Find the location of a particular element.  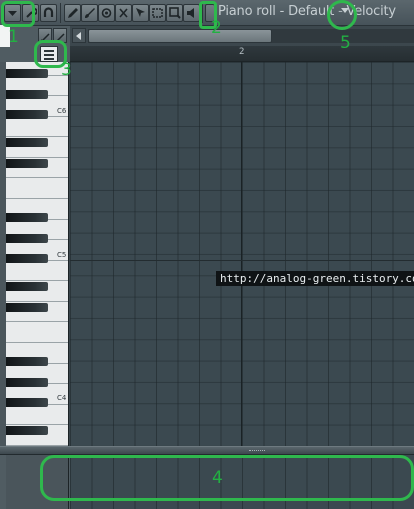

pencil-icon is located at coordinates (72, 13).